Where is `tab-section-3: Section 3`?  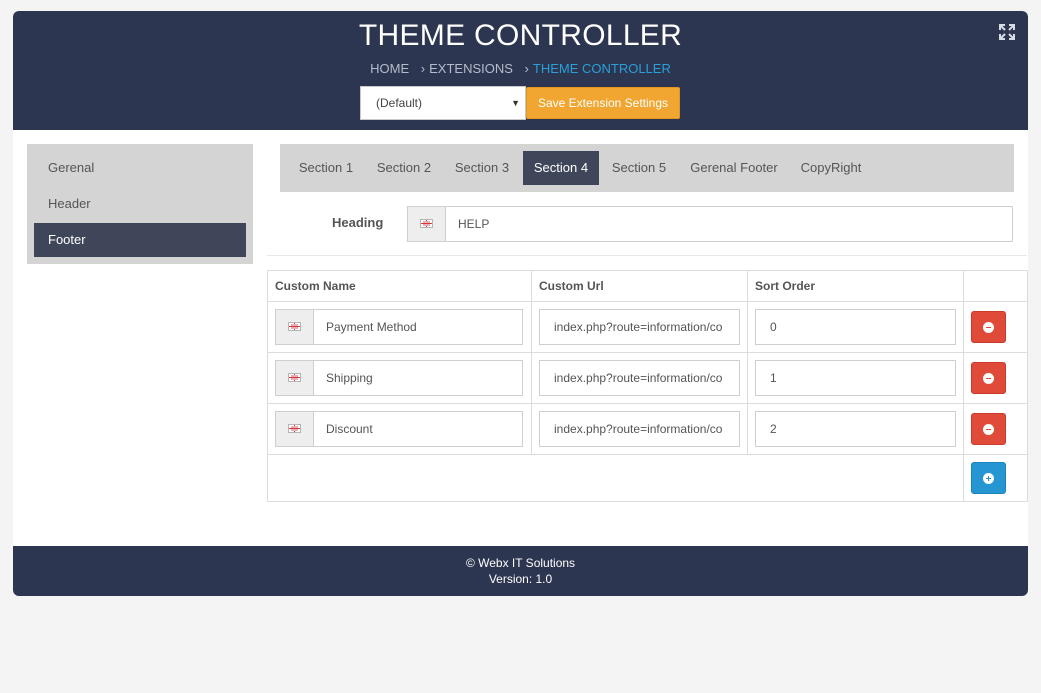 tab-section-3: Section 3 is located at coordinates (482, 168).